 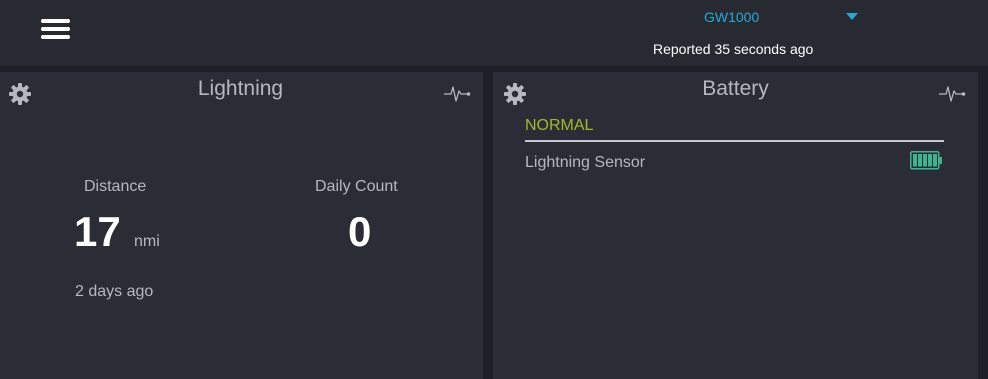 I want to click on lightning-title: Lightning, so click(x=240, y=88).